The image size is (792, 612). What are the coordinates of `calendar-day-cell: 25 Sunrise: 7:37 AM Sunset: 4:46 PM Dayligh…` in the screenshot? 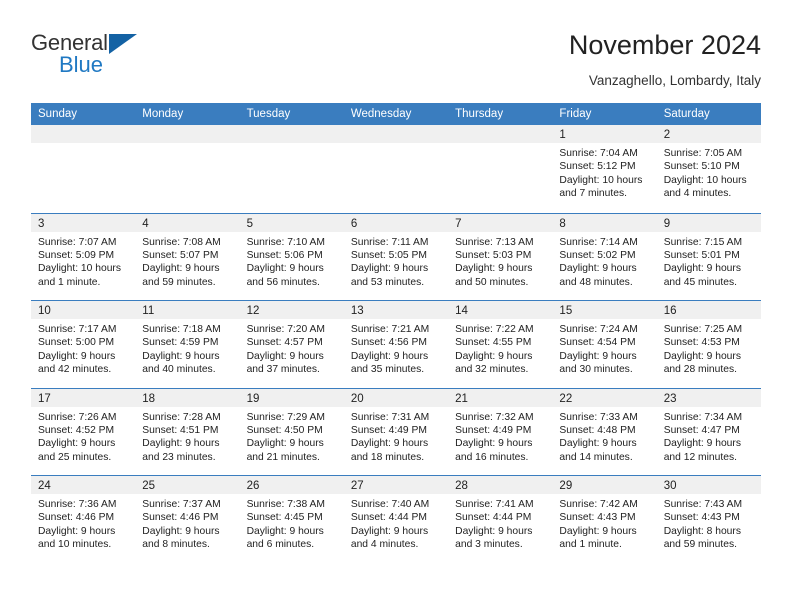 It's located at (187, 519).